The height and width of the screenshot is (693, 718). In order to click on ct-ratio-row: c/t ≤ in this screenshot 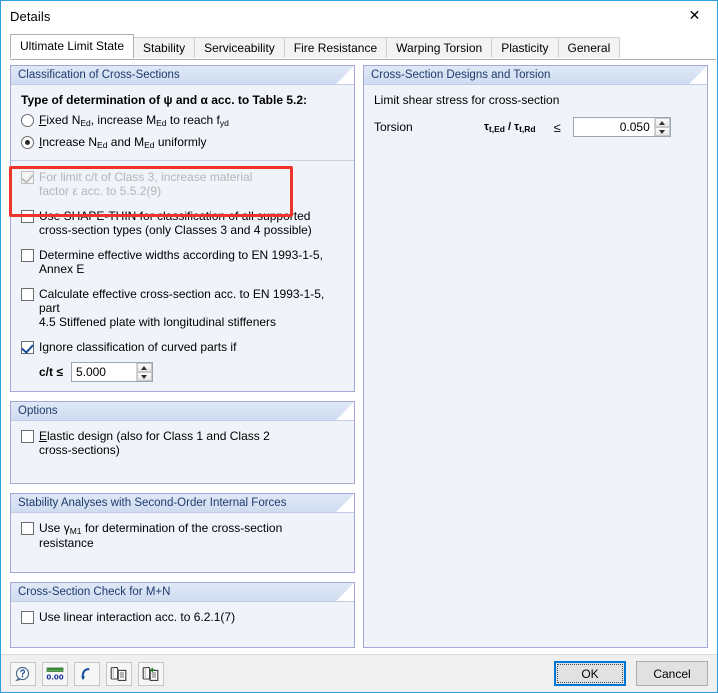, I will do `click(182, 372)`.